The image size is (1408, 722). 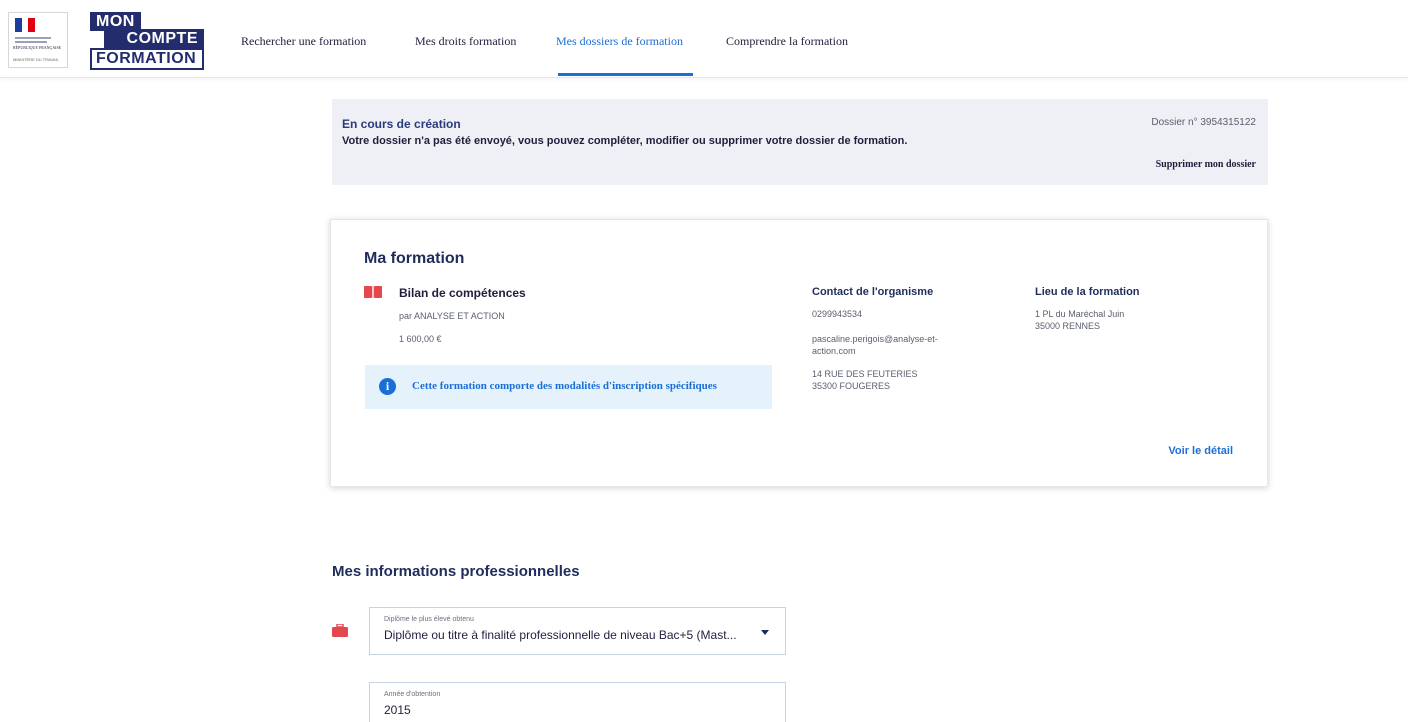 I want to click on course-name: Bilan de compétences, so click(x=462, y=293).